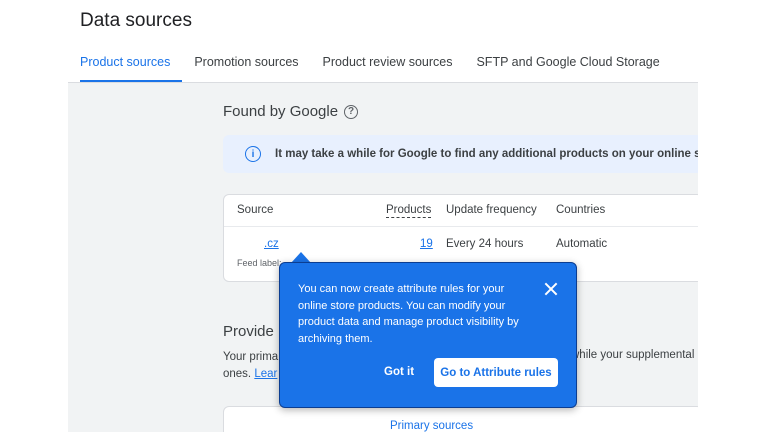 This screenshot has width=768, height=432. I want to click on found-by-google-heading: Found by Google ?, so click(291, 111).